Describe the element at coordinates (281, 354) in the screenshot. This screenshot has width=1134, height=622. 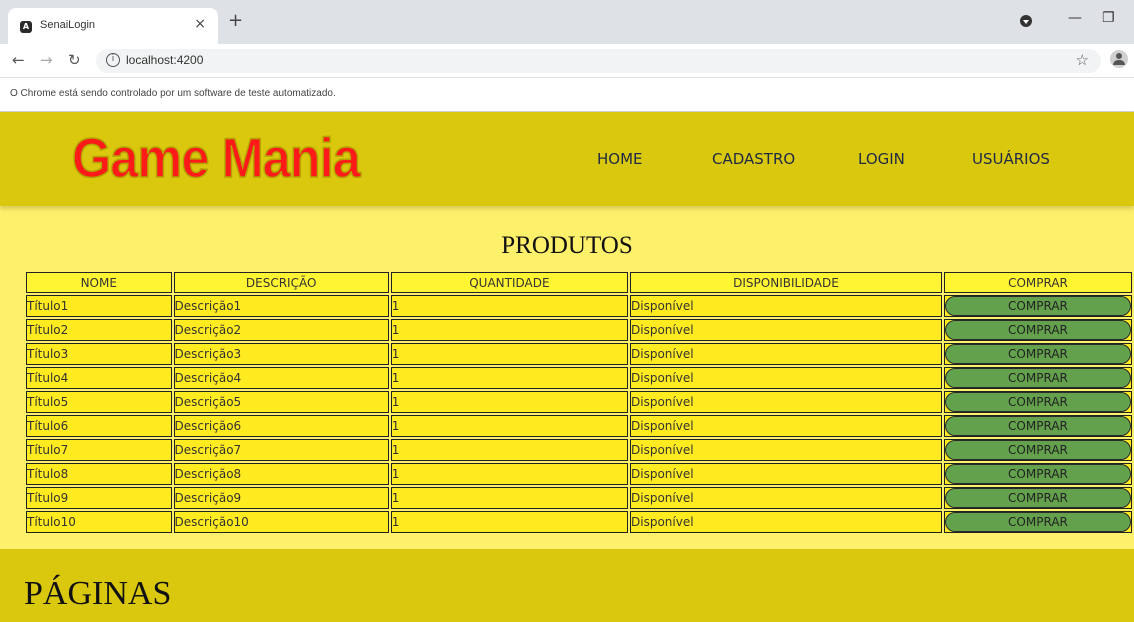
I see `cell-descricao: Descrição3` at that location.